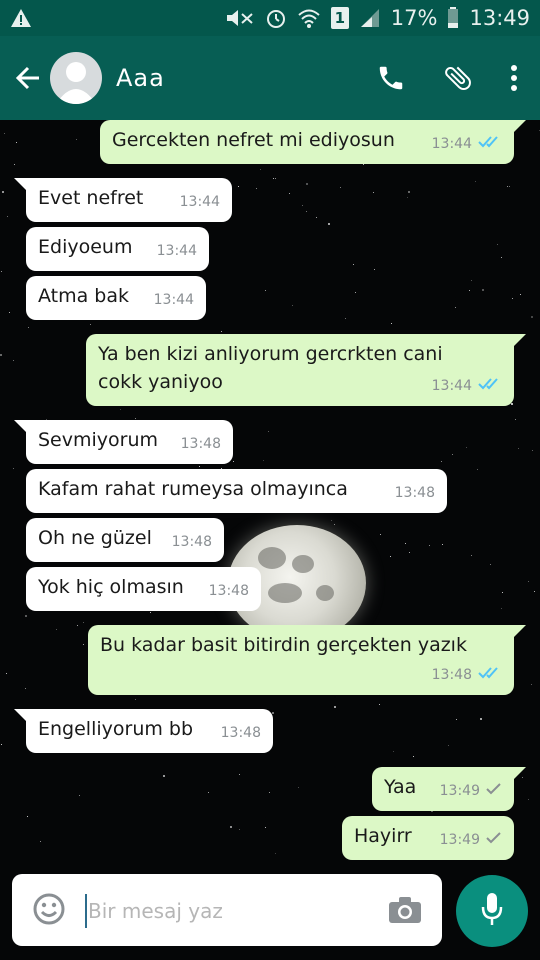 The width and height of the screenshot is (540, 960). I want to click on message-incoming: Yok hiç olmasın 13:48, so click(143, 589).